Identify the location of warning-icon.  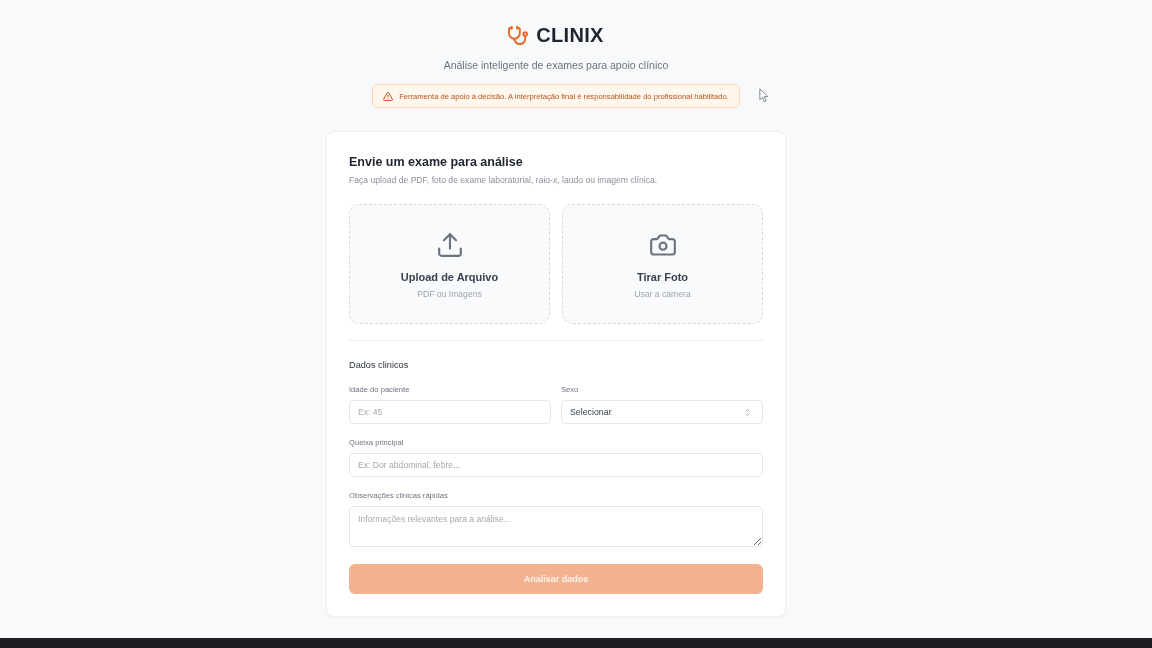
(388, 96).